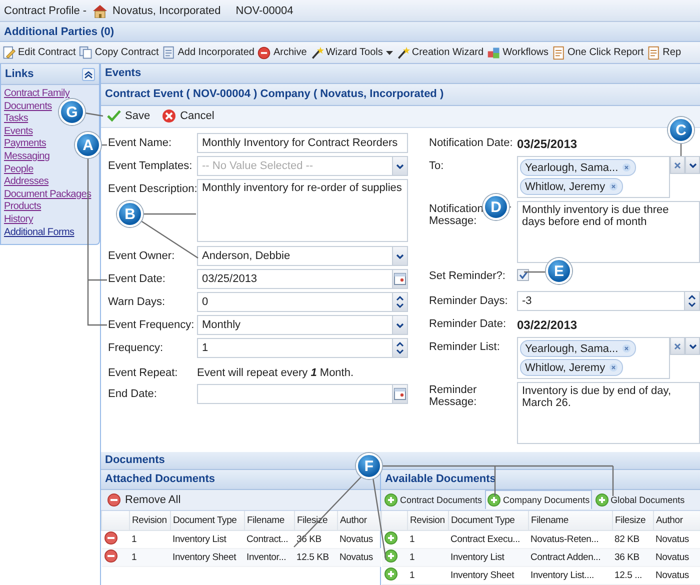 The image size is (700, 585). What do you see at coordinates (114, 116) in the screenshot?
I see `check-icon` at bounding box center [114, 116].